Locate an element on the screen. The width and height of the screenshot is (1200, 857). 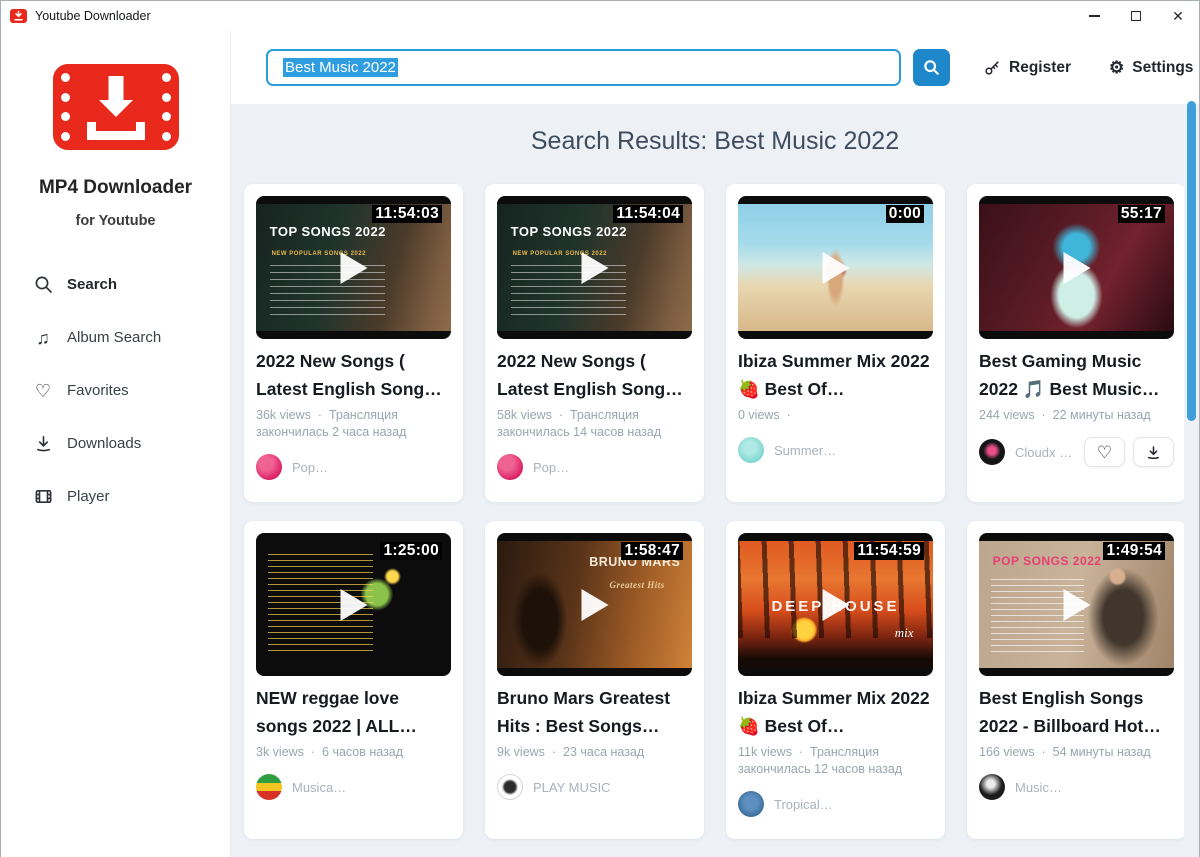
film-dots-right is located at coordinates (166, 107).